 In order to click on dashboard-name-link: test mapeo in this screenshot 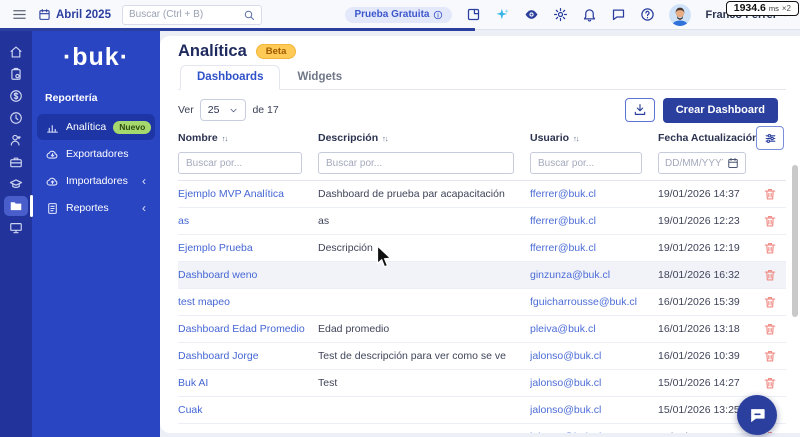, I will do `click(248, 302)`.